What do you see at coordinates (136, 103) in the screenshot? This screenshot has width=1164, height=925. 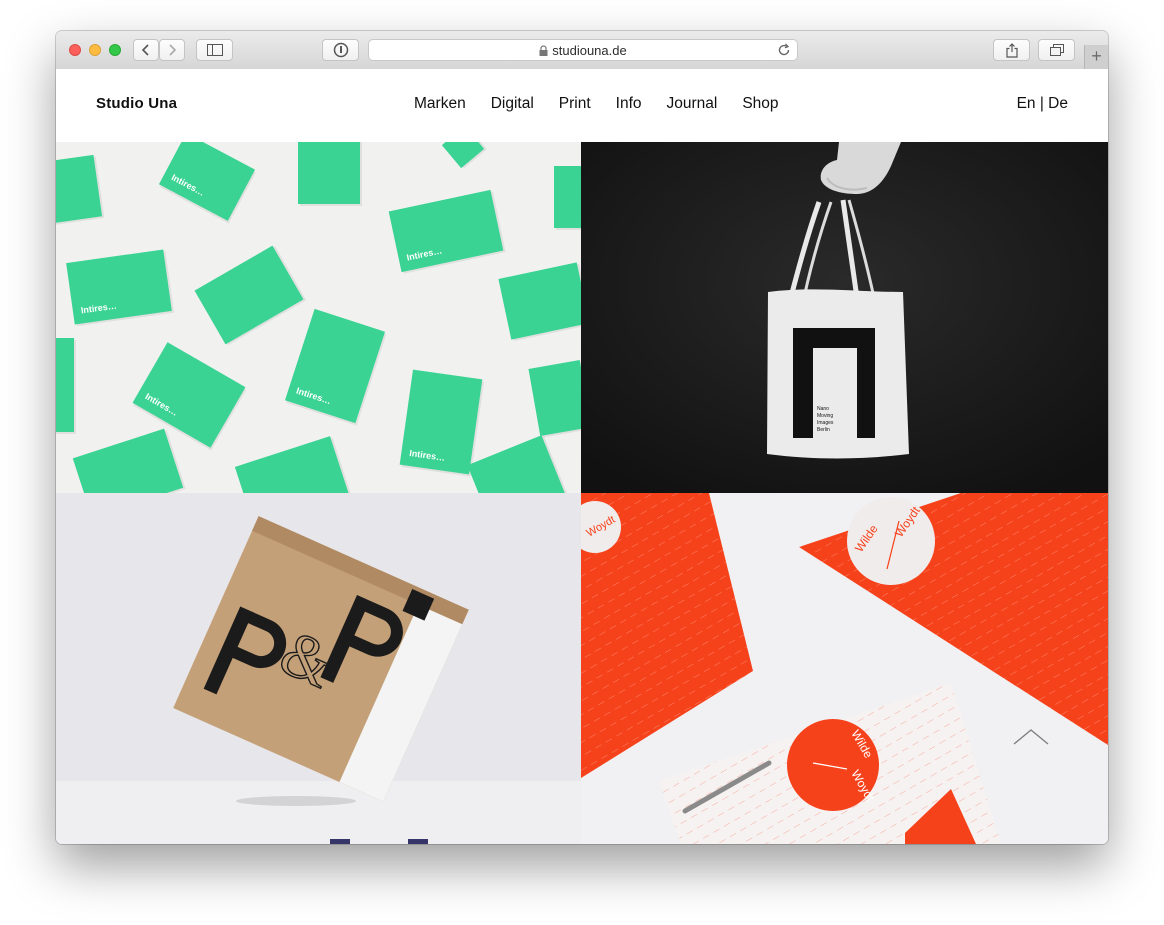 I see `site-logo: Studio Una` at bounding box center [136, 103].